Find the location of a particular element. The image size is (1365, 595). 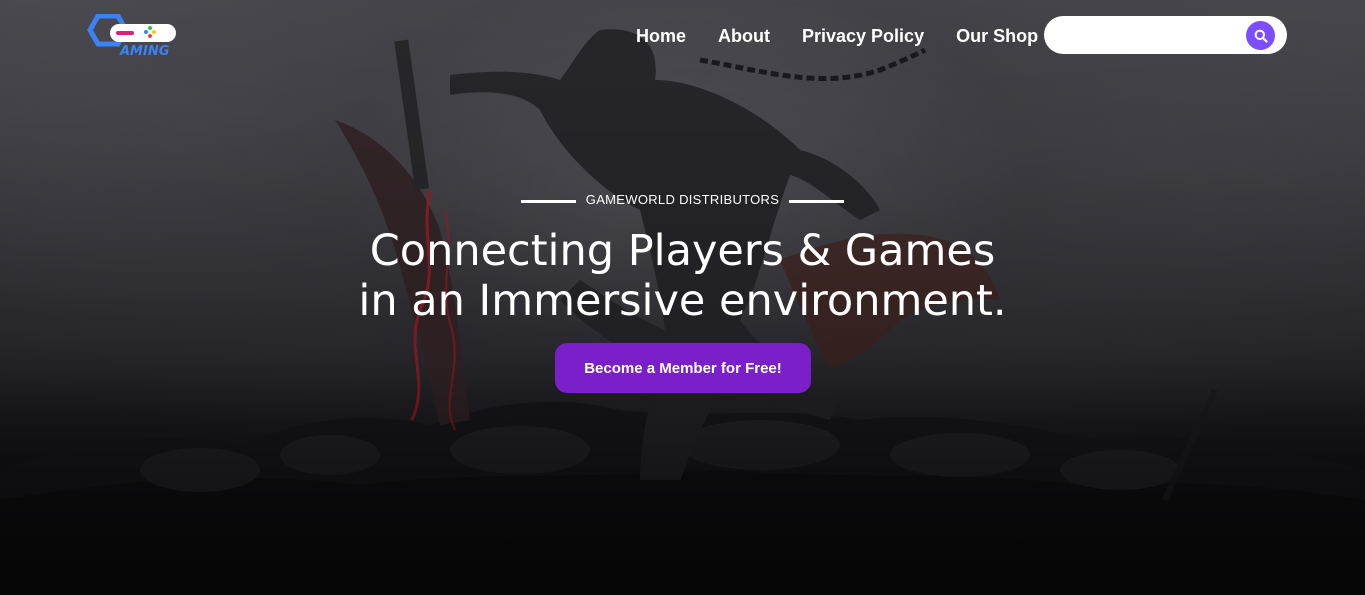

search-bar is located at coordinates (1165, 35).